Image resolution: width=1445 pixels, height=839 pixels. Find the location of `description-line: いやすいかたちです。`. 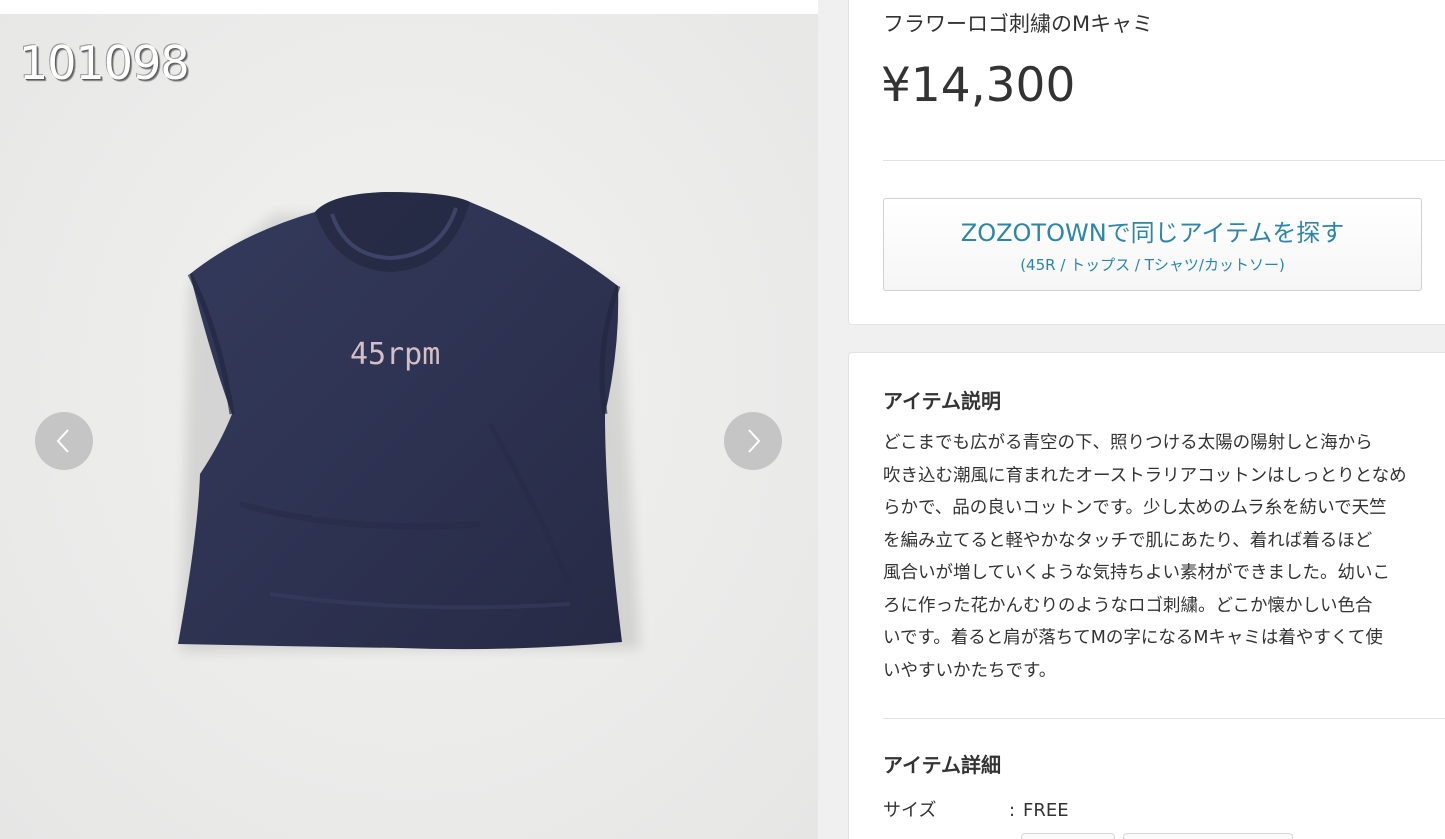

description-line: いやすいかたちです。 is located at coordinates (970, 670).